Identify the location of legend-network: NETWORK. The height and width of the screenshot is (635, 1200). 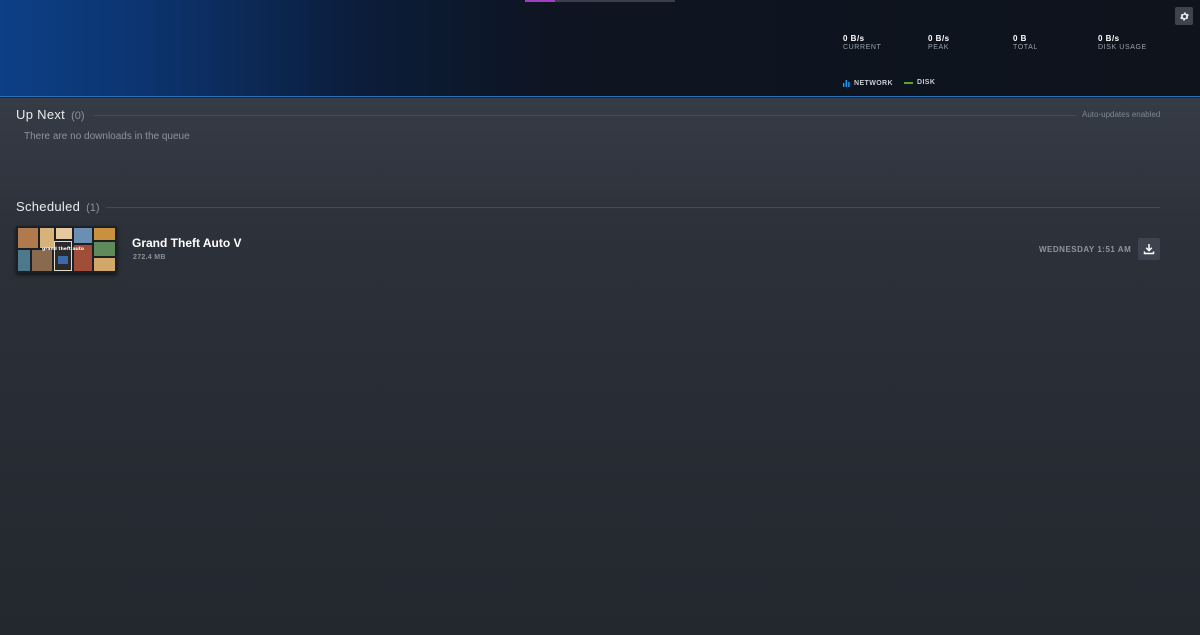
(868, 83).